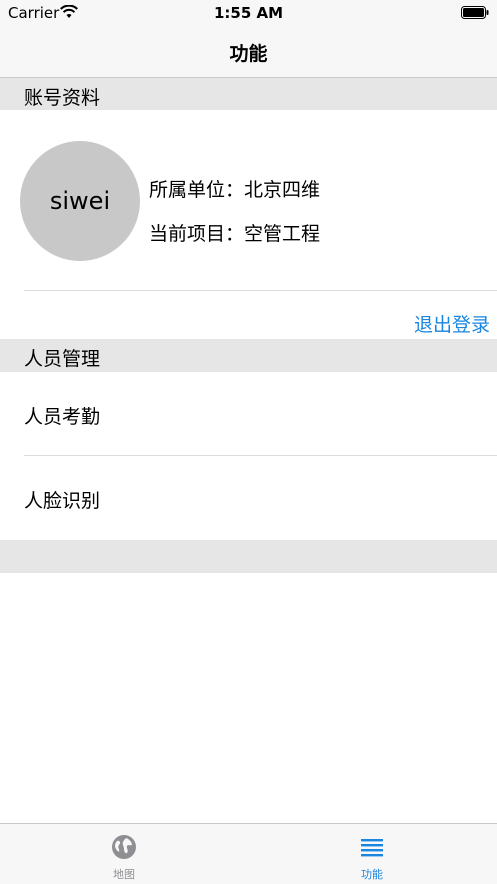 The height and width of the screenshot is (884, 497). Describe the element at coordinates (372, 848) in the screenshot. I see `list-icon` at that location.